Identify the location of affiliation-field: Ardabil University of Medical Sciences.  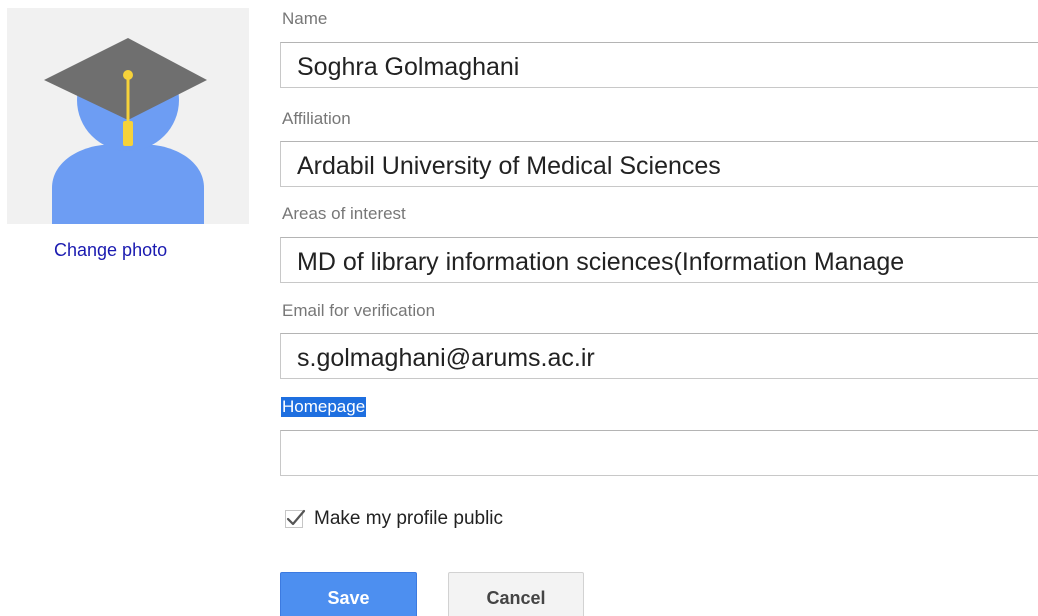
(659, 164).